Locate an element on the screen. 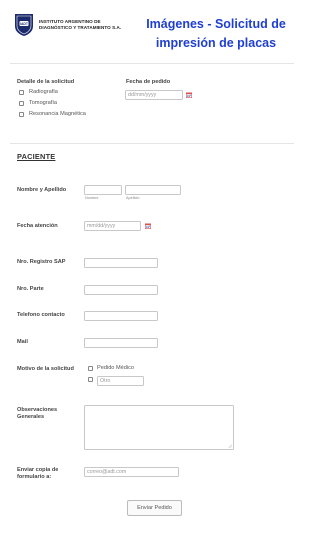 The width and height of the screenshot is (320, 533). first-name-sublabel: Nombre is located at coordinates (92, 198).